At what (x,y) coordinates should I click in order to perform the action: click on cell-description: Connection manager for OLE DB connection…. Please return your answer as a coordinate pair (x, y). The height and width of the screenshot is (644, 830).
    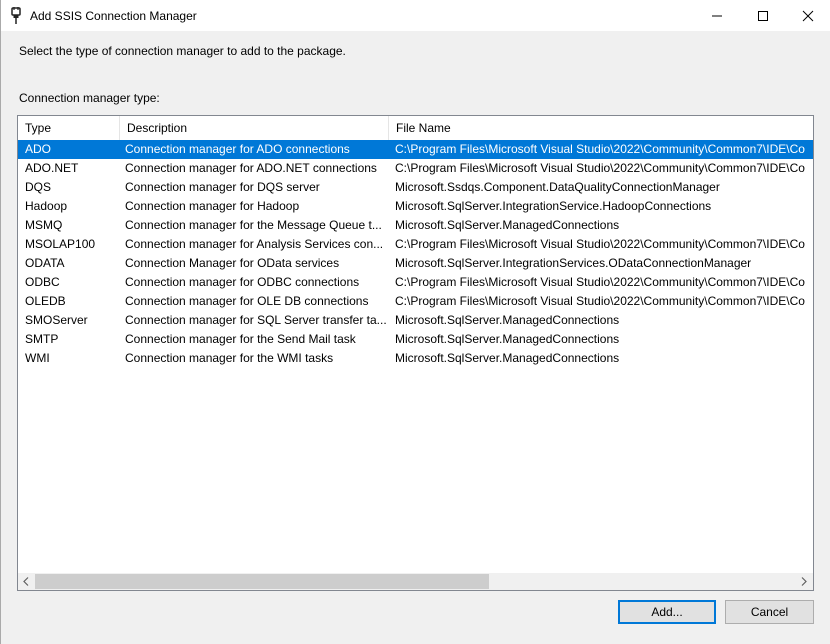
    Looking at the image, I should click on (247, 301).